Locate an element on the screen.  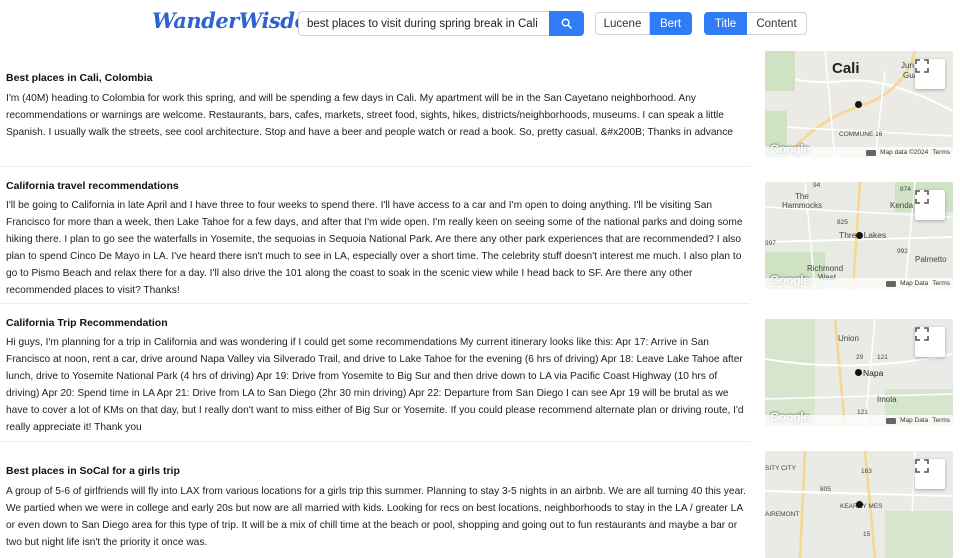
map-label: Imola is located at coordinates (887, 399).